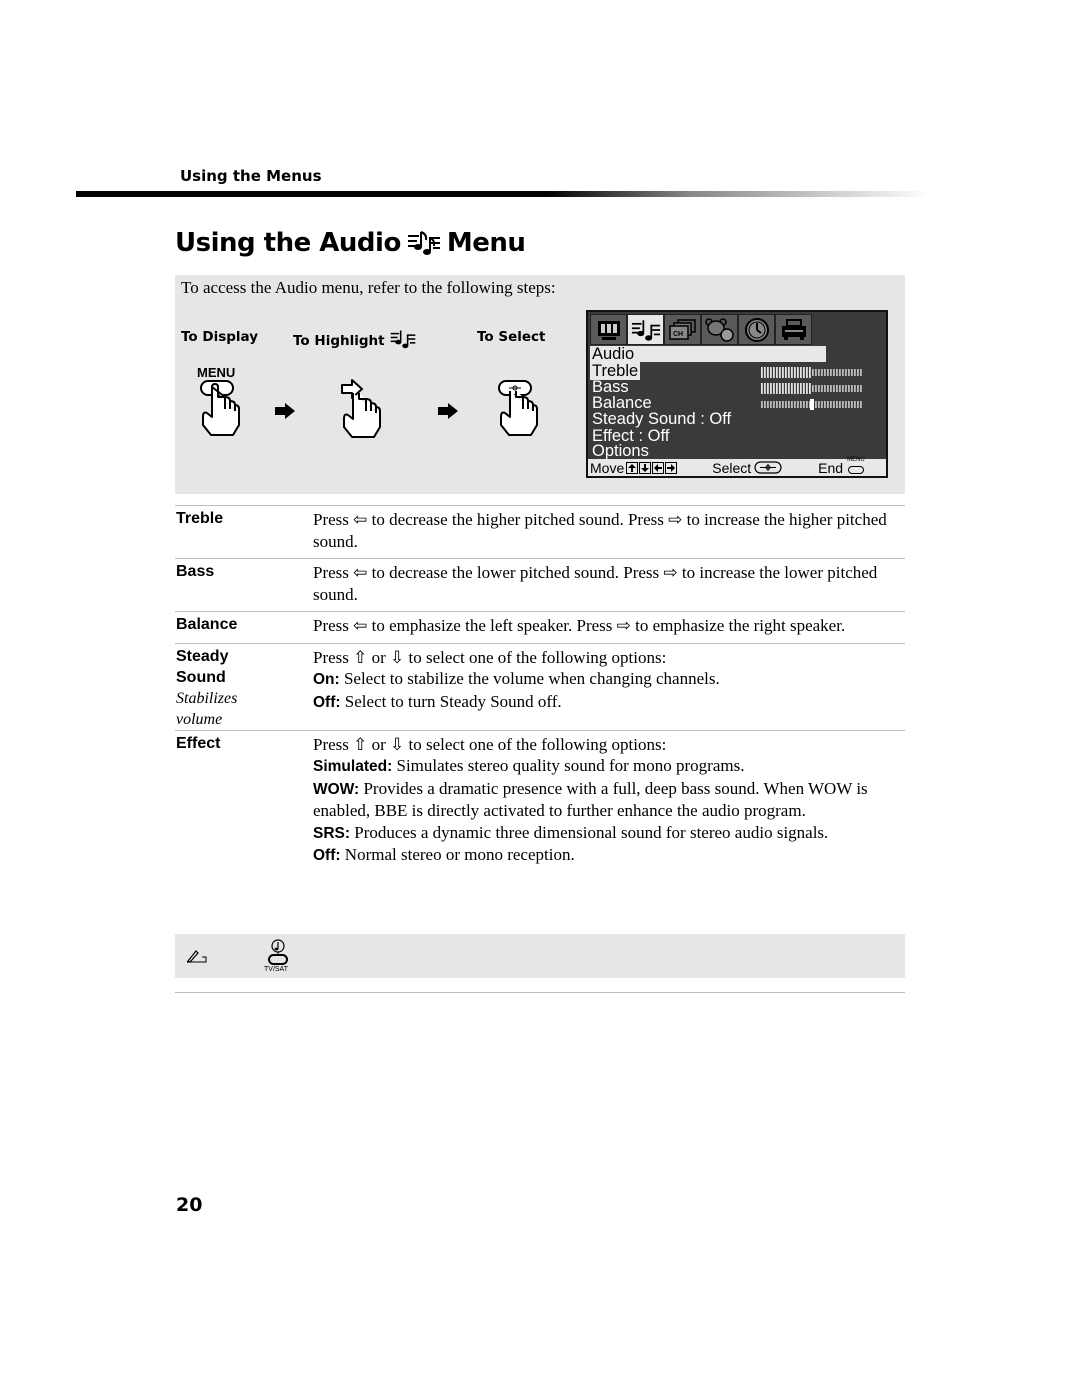 Image resolution: width=1080 pixels, height=1397 pixels. I want to click on tab-audio, so click(645, 329).